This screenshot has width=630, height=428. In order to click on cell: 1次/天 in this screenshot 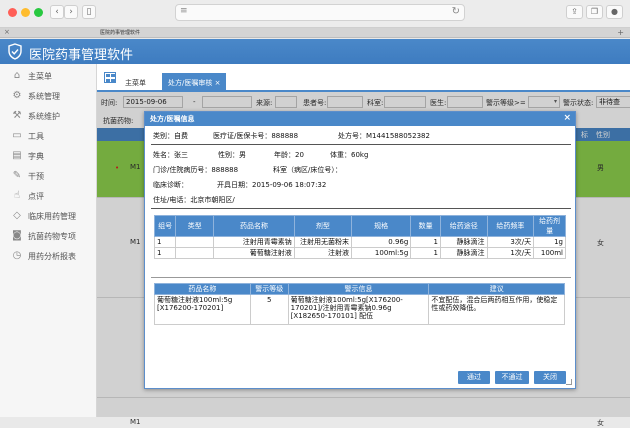, I will do `click(510, 253)`.